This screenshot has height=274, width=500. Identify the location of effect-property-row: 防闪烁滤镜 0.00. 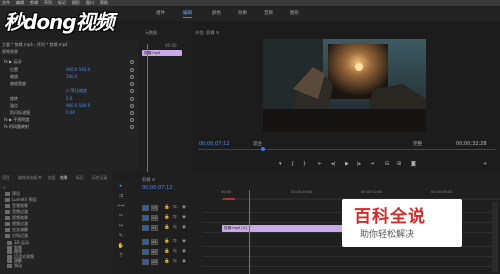
(69, 113).